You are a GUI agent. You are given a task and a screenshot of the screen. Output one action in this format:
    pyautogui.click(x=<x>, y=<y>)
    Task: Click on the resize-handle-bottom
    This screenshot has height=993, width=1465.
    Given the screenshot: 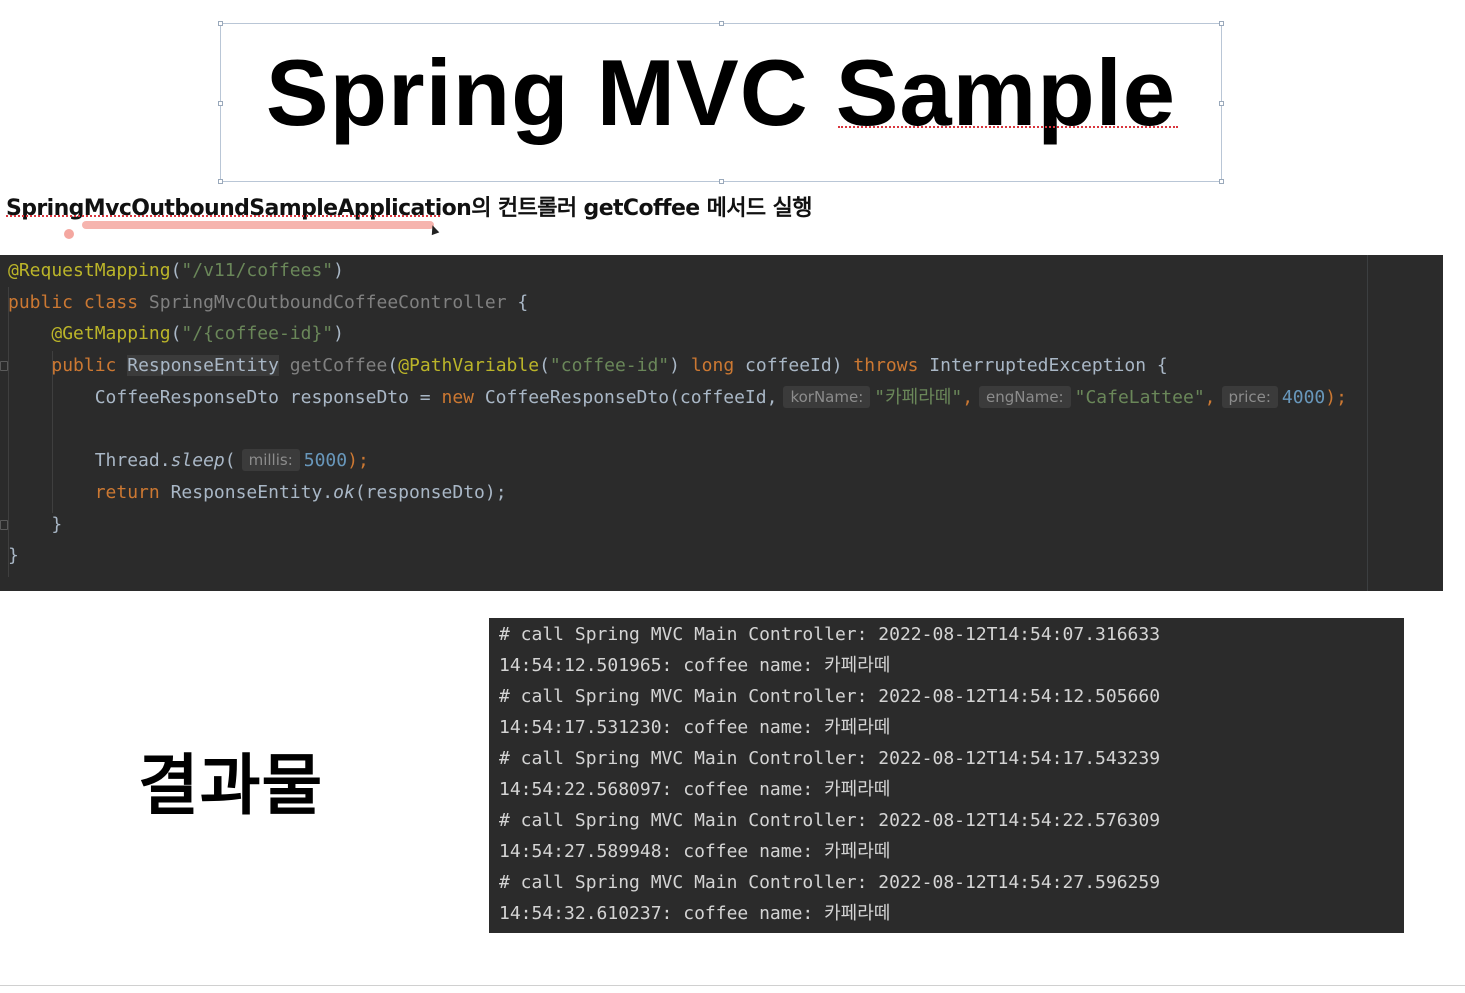 What is the action you would take?
    pyautogui.click(x=721, y=181)
    